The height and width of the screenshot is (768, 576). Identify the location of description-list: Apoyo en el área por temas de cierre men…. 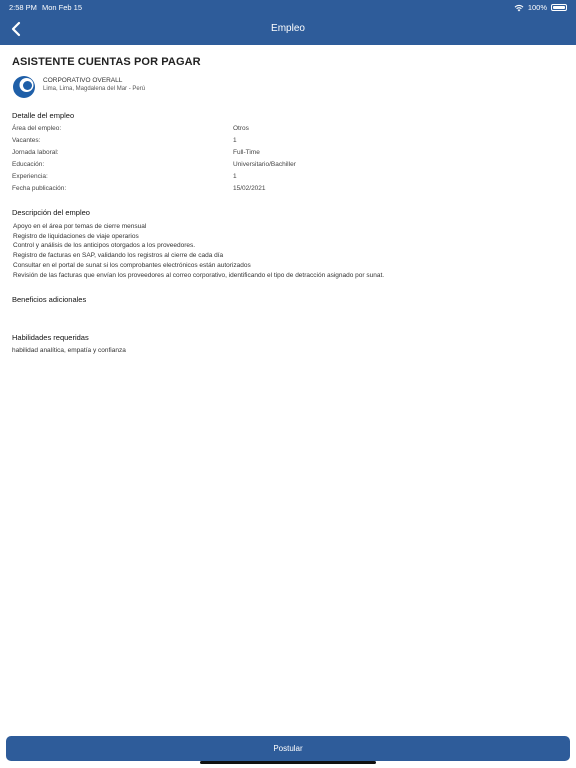
(198, 251).